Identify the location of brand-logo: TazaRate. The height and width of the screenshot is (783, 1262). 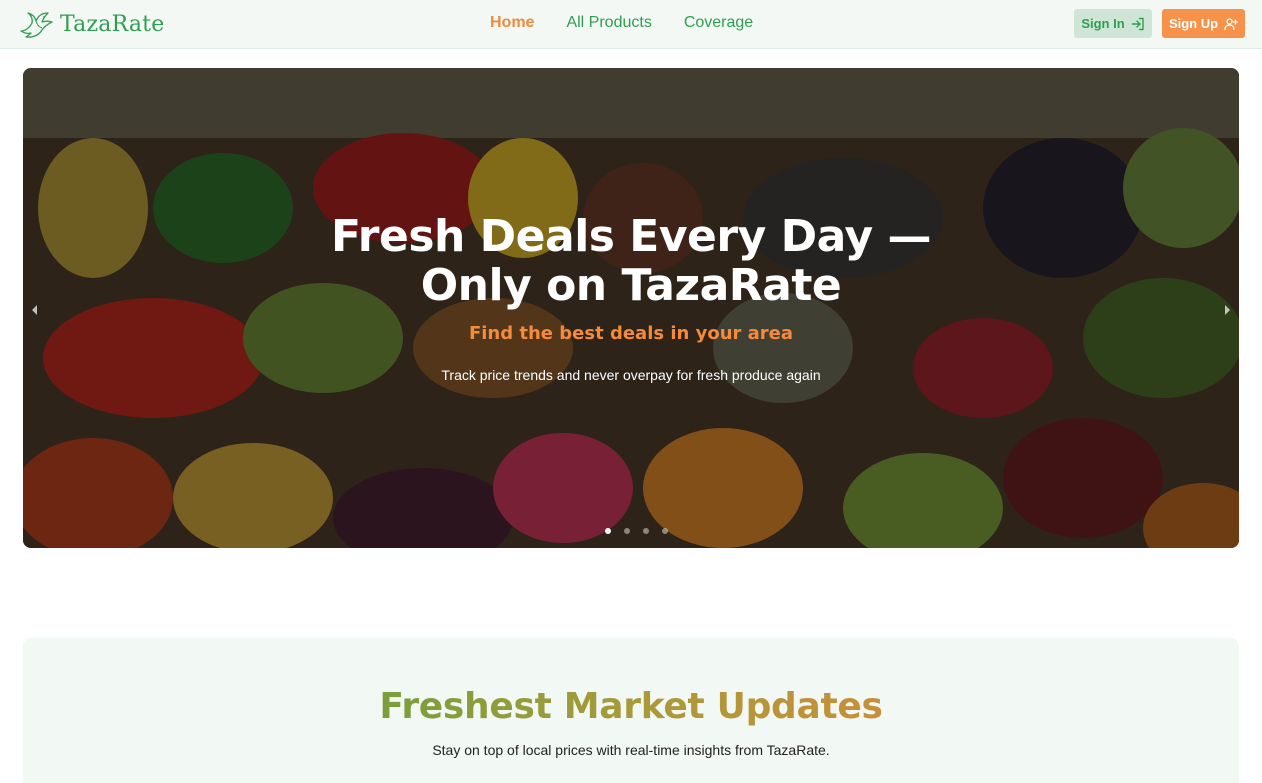
(91, 24).